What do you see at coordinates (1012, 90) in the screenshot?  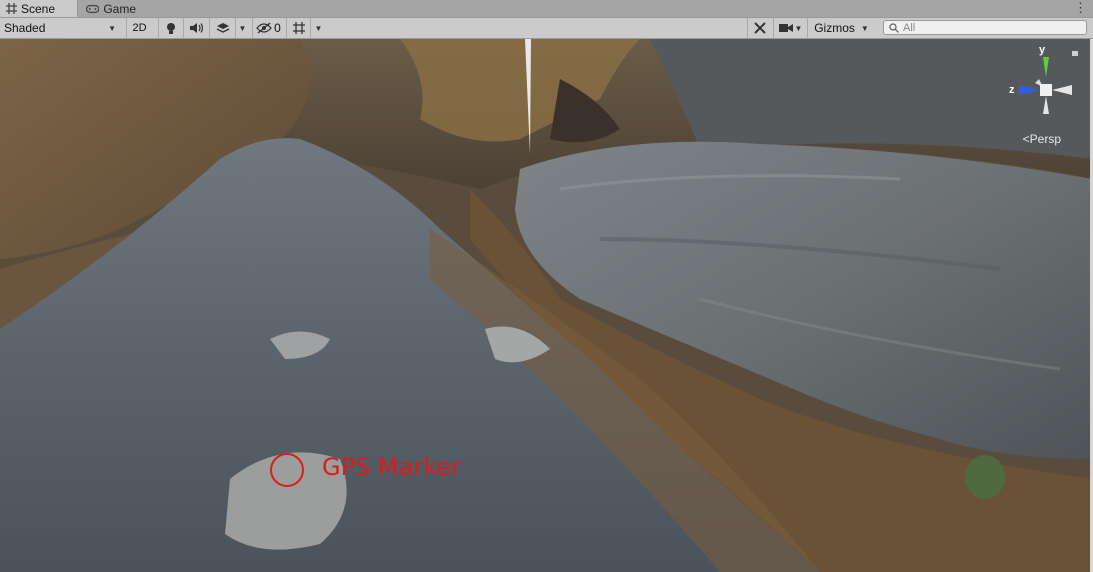 I see `gizmo-axis-z-label: z` at bounding box center [1012, 90].